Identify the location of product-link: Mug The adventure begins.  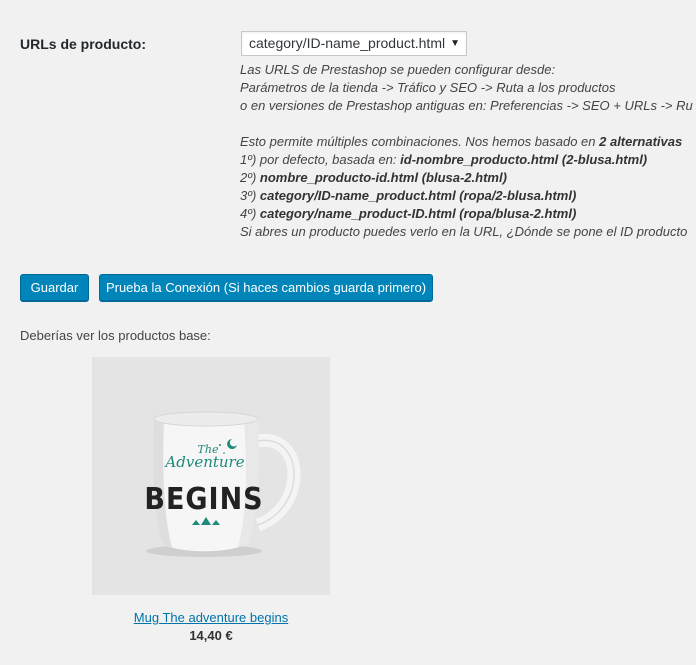
(211, 617).